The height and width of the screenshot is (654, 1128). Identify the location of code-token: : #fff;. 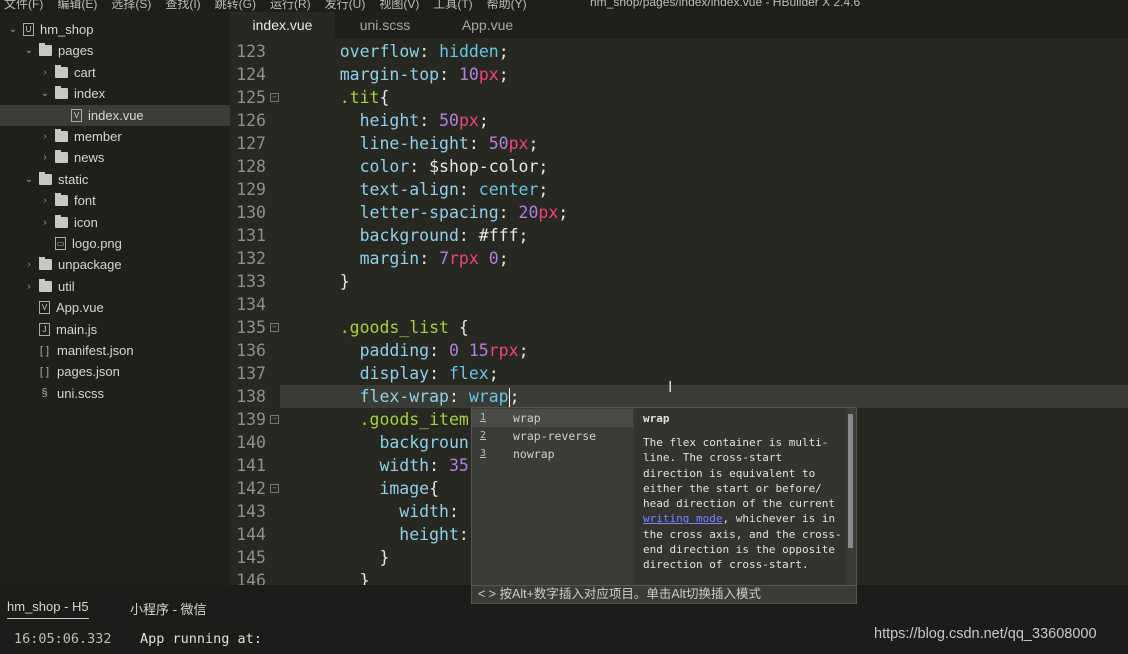
(493, 235).